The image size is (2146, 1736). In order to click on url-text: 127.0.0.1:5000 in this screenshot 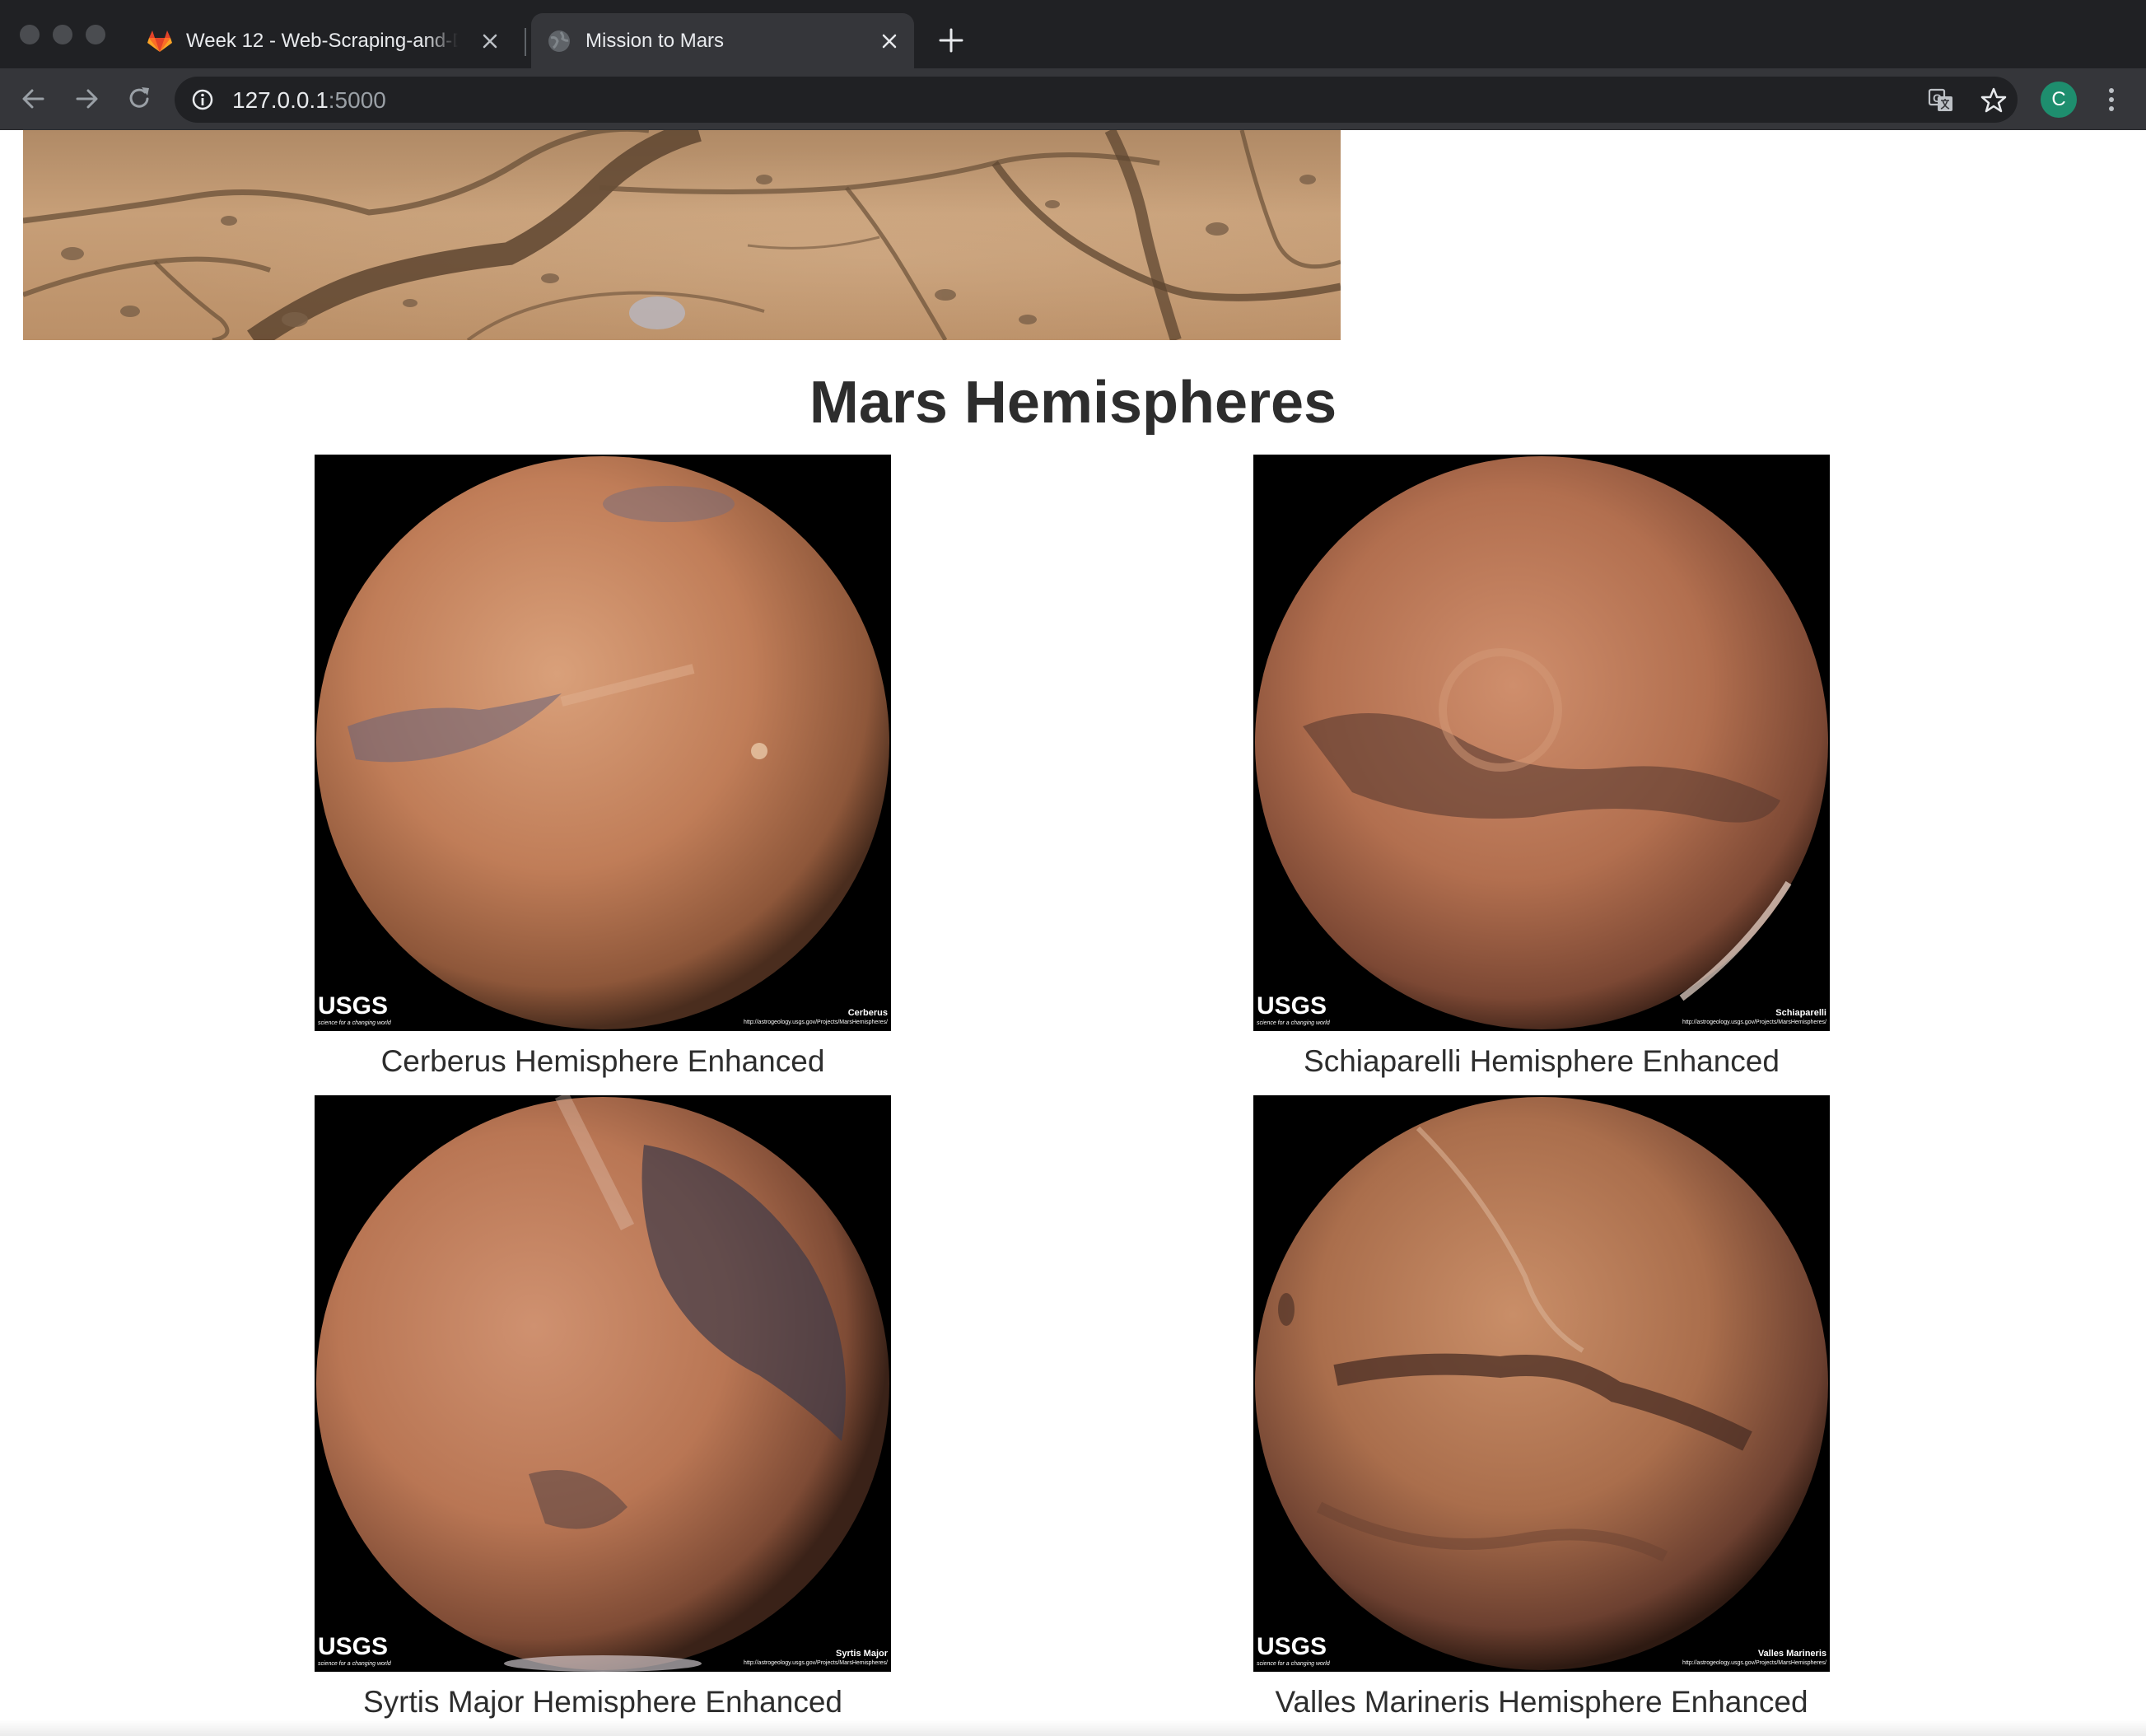, I will do `click(309, 100)`.